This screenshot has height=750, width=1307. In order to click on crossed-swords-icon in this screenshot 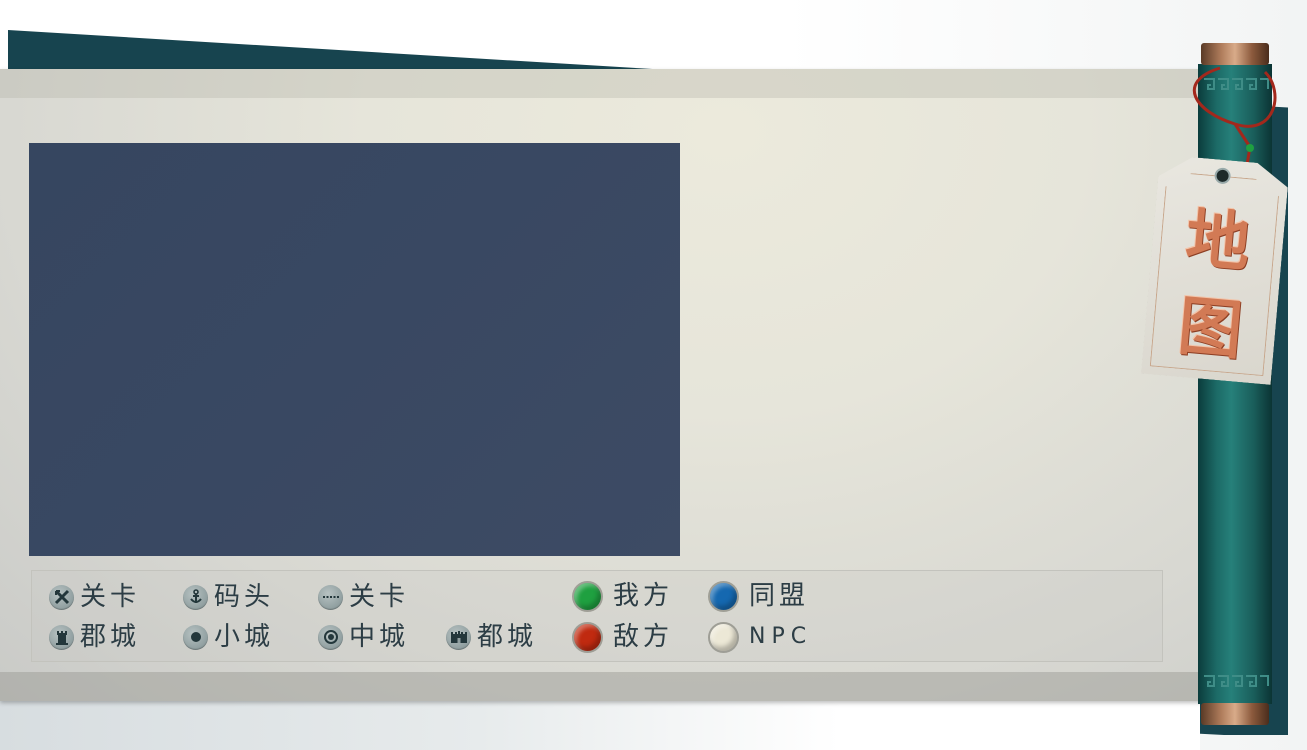, I will do `click(61, 597)`.